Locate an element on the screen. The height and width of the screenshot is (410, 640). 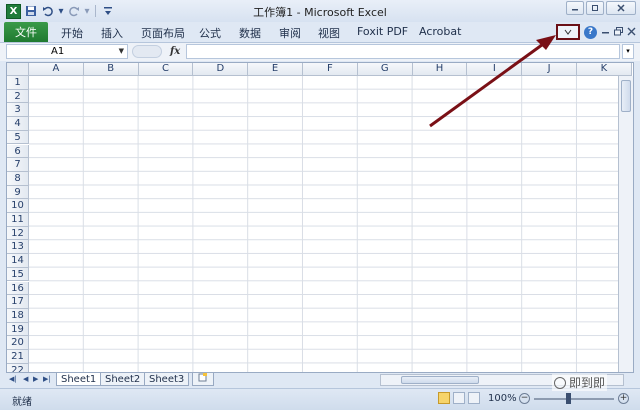
next-sheet-icon: ▶ is located at coordinates (35, 379).